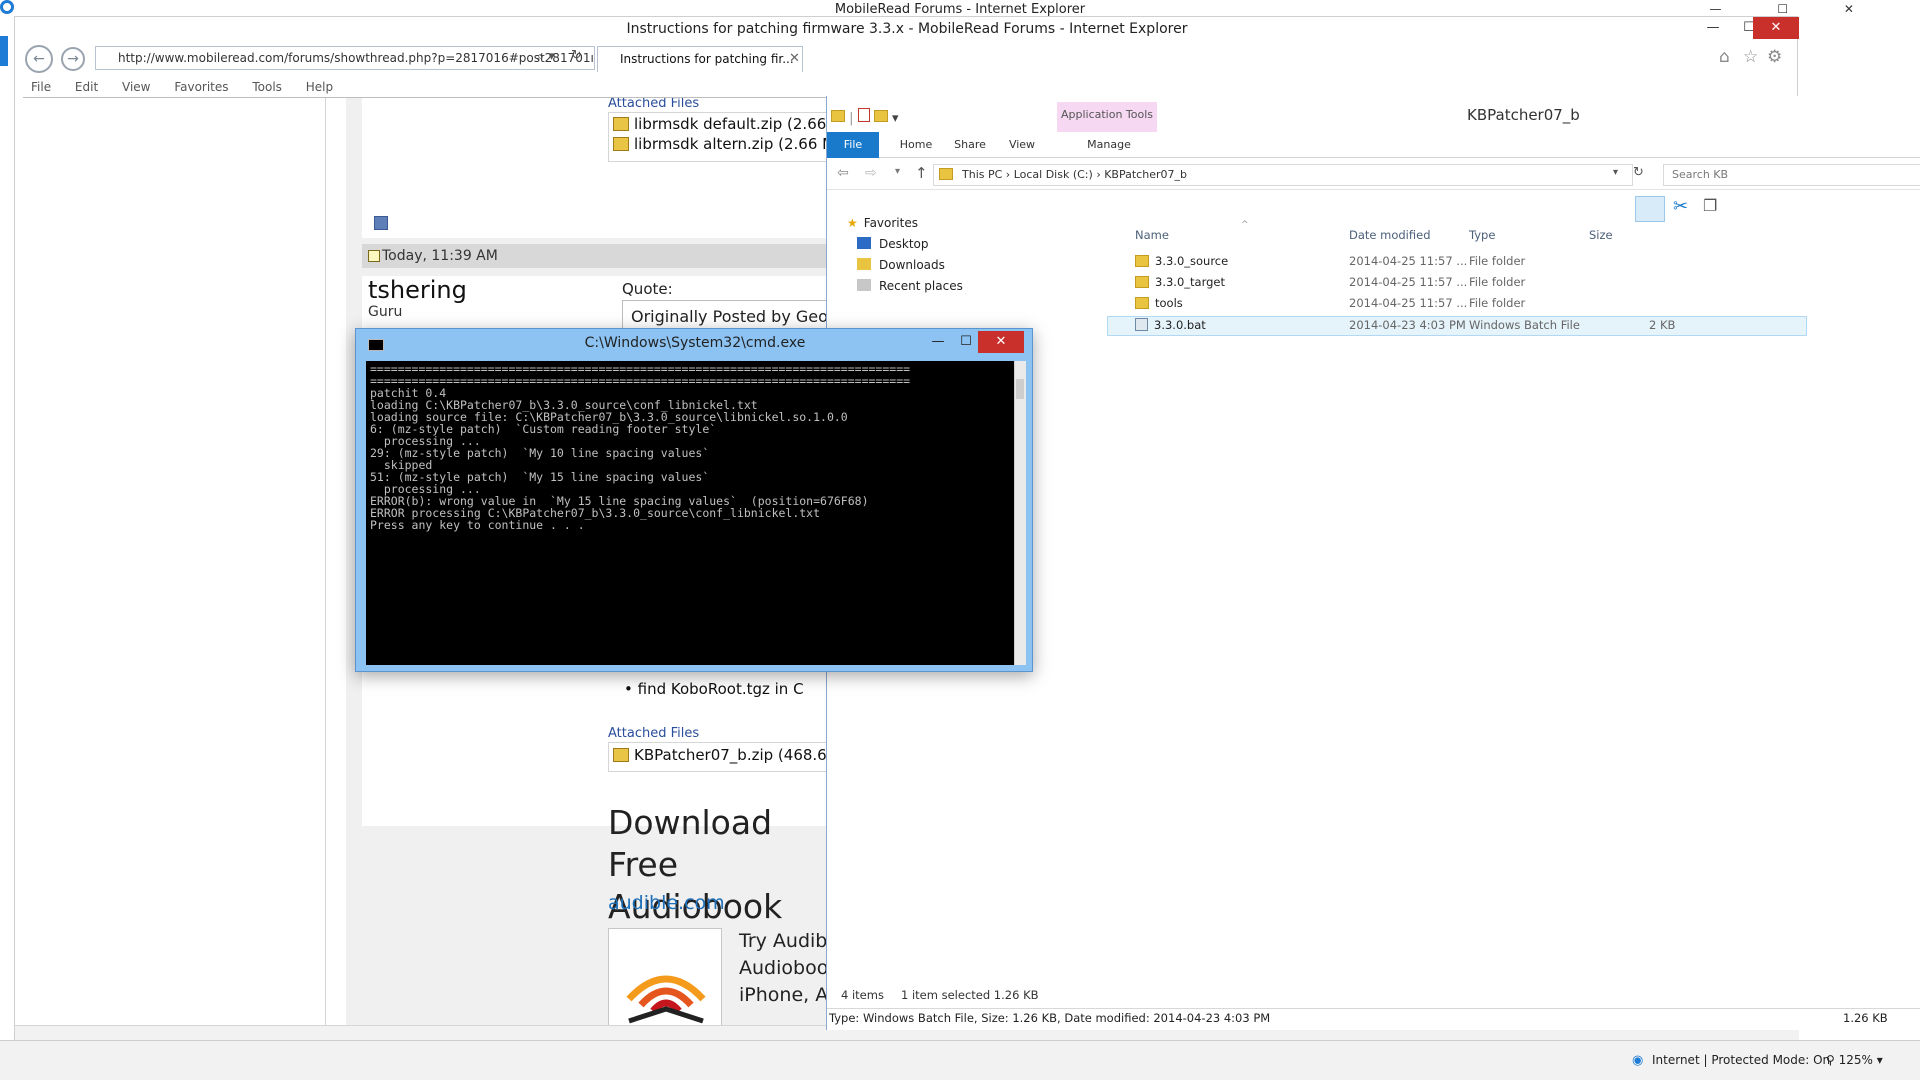 Image resolution: width=1920 pixels, height=1080 pixels. Describe the element at coordinates (417, 290) in the screenshot. I see `post-username: tshering` at that location.